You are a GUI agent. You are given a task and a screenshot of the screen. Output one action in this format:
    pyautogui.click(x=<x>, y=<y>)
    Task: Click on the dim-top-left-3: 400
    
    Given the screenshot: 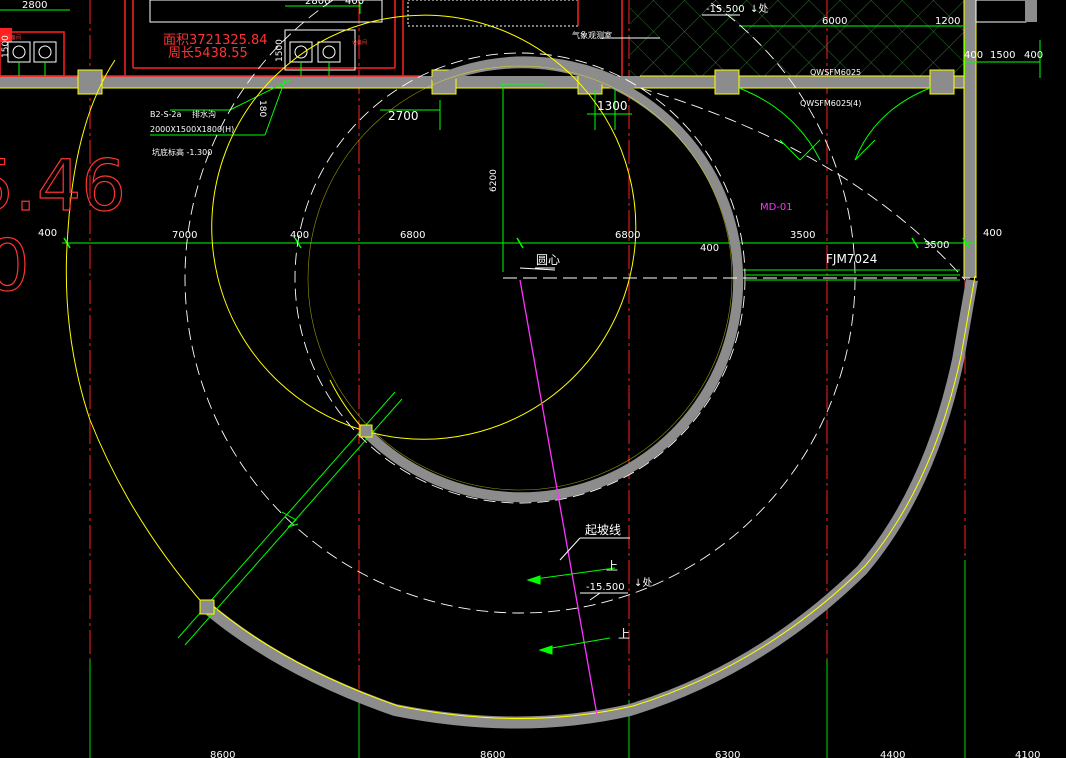 What is the action you would take?
    pyautogui.click(x=354, y=3)
    